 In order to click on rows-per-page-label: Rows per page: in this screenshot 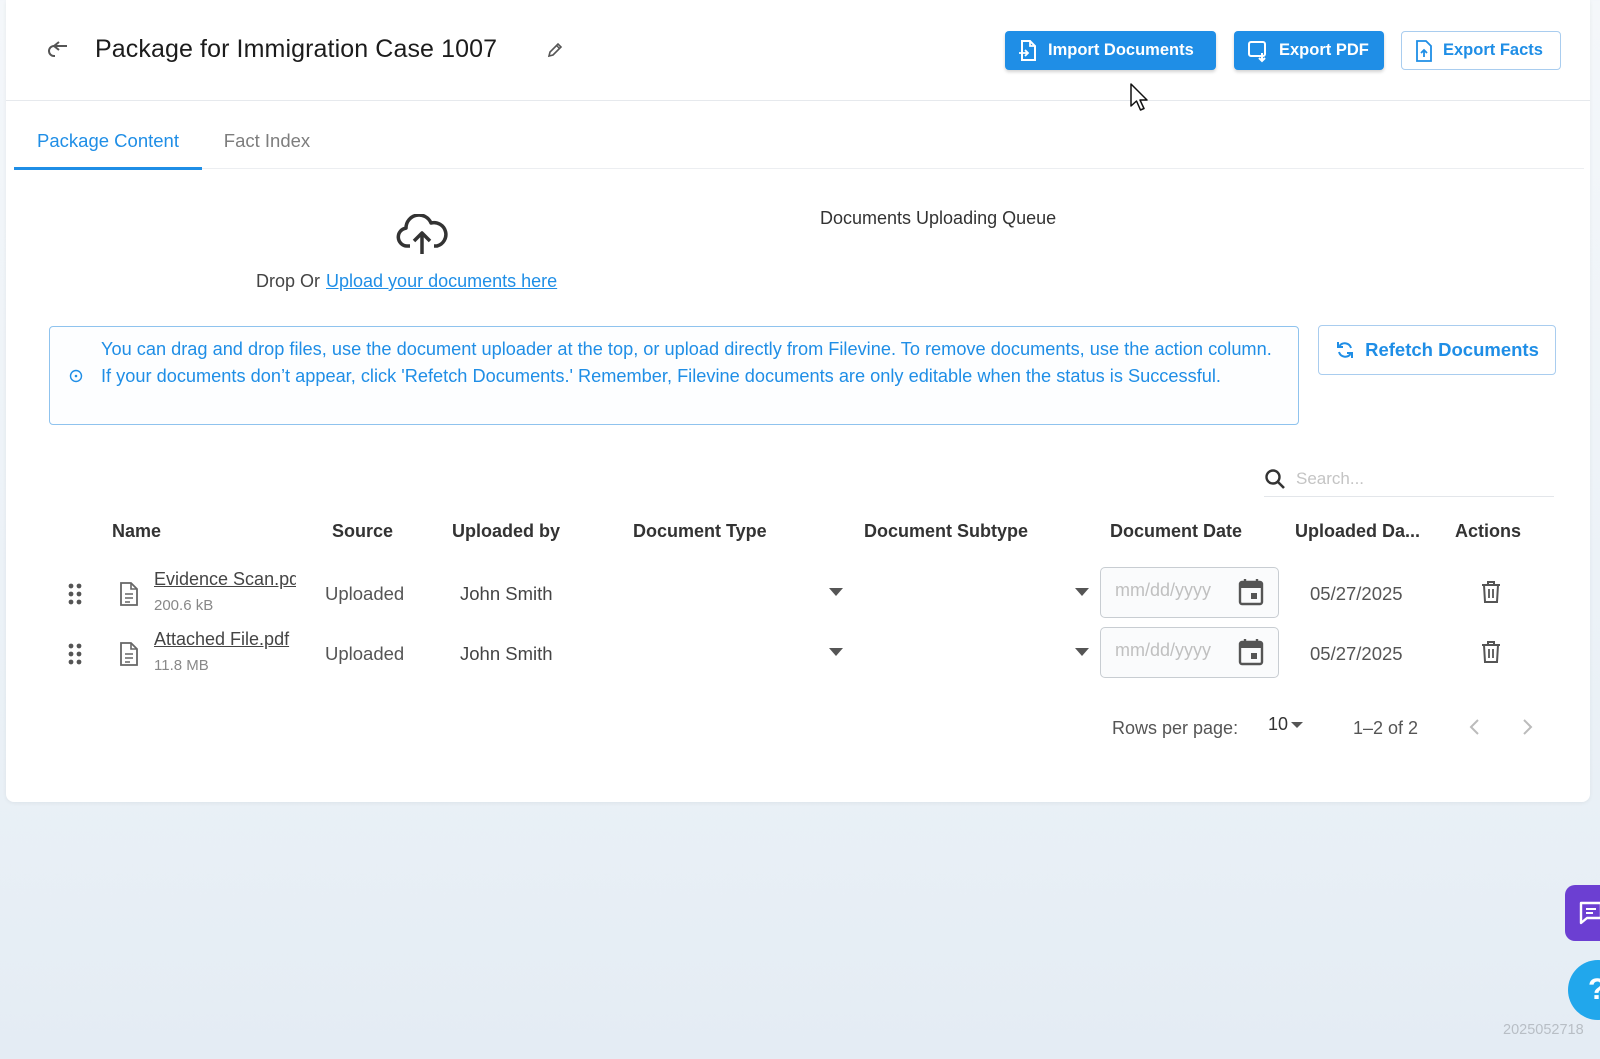, I will do `click(1175, 728)`.